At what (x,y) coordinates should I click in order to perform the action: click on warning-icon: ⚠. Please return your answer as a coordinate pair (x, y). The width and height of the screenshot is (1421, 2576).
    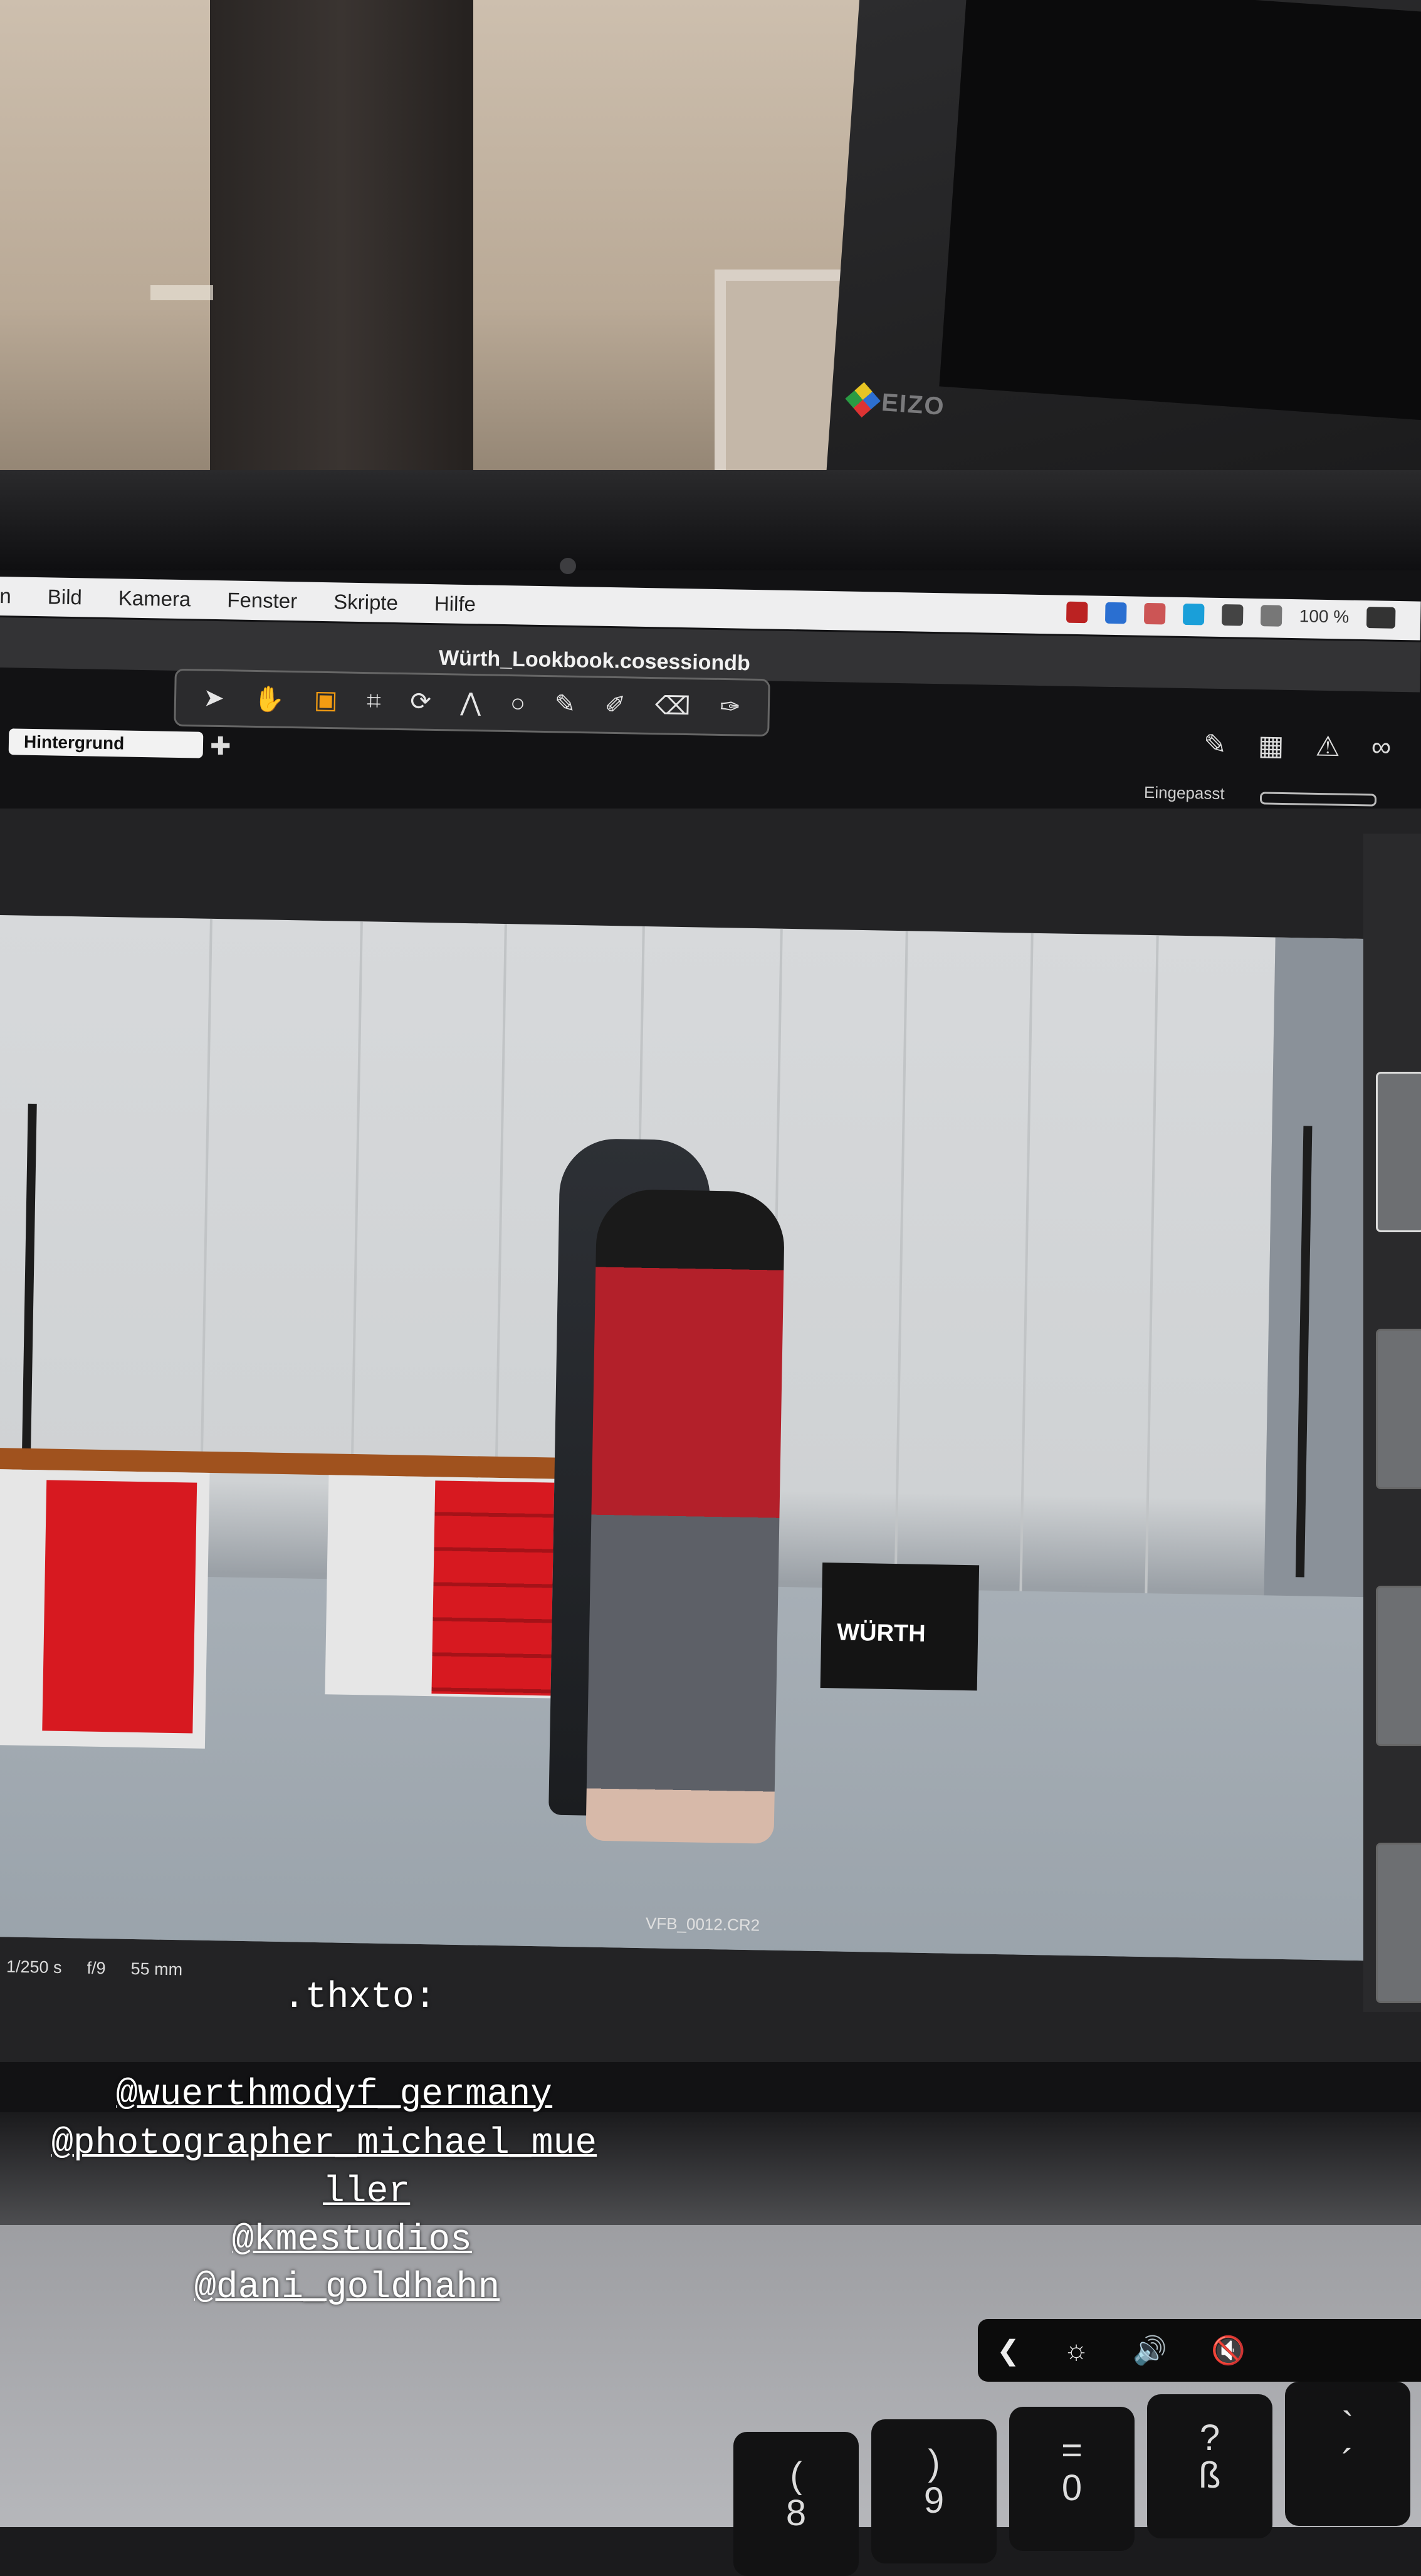
    Looking at the image, I should click on (1328, 747).